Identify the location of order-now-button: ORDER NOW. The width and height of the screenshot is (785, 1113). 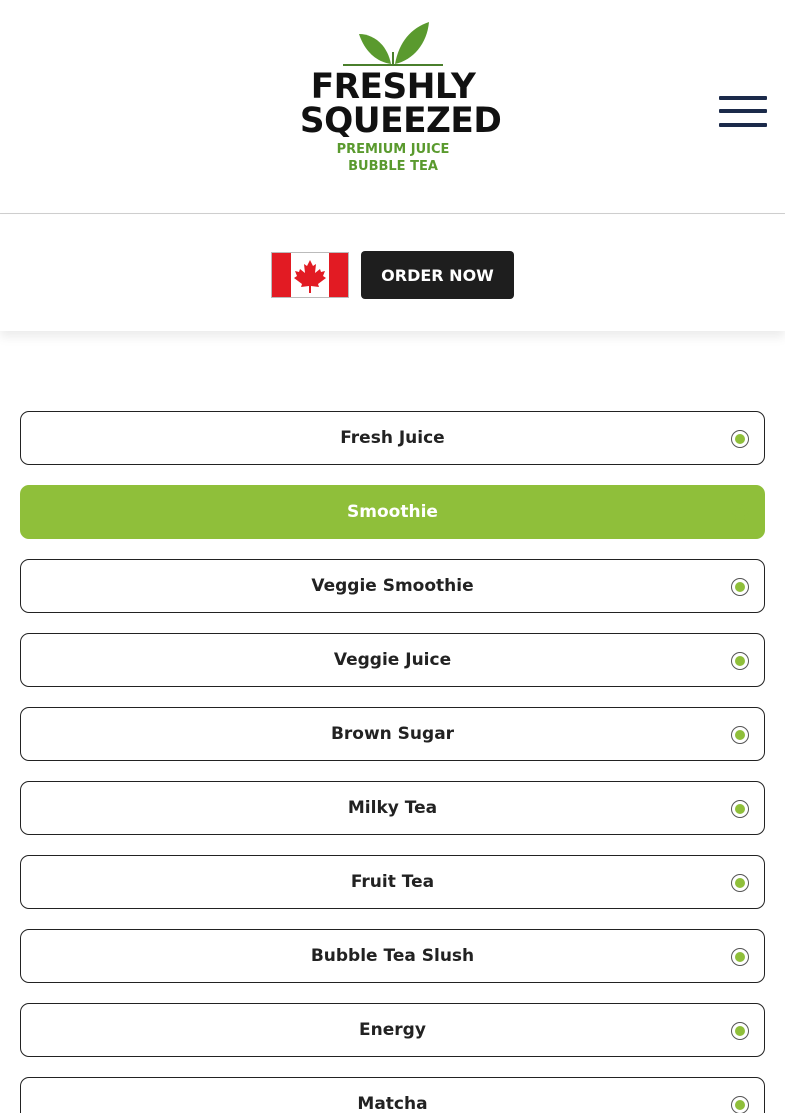
(437, 275).